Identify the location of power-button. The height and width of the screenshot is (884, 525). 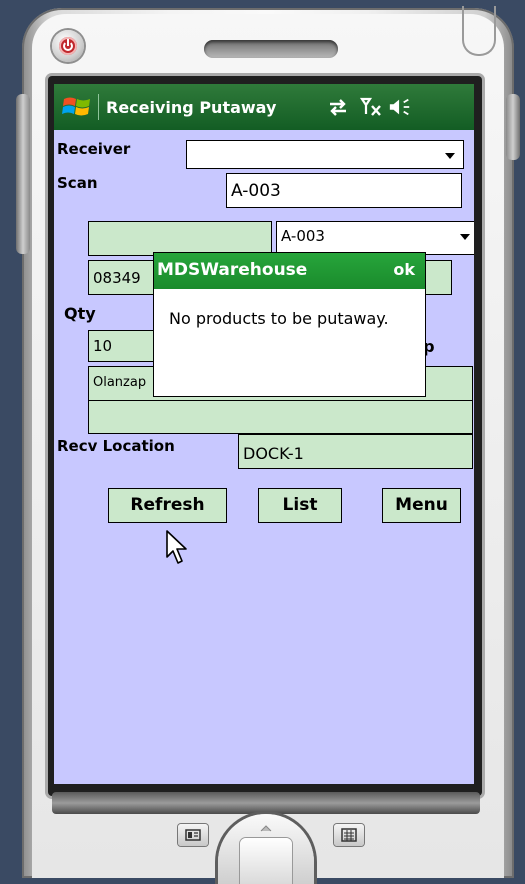
(68, 46).